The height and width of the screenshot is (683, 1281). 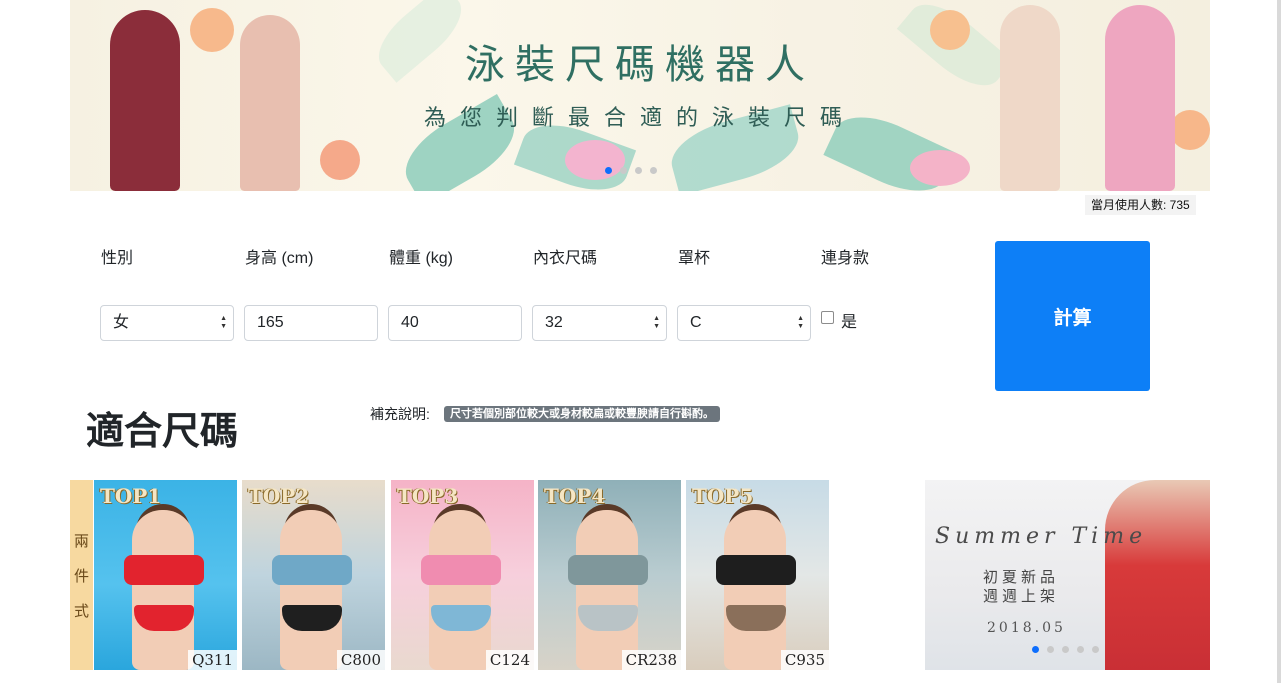 I want to click on note-label: 補充說明:, so click(x=400, y=414).